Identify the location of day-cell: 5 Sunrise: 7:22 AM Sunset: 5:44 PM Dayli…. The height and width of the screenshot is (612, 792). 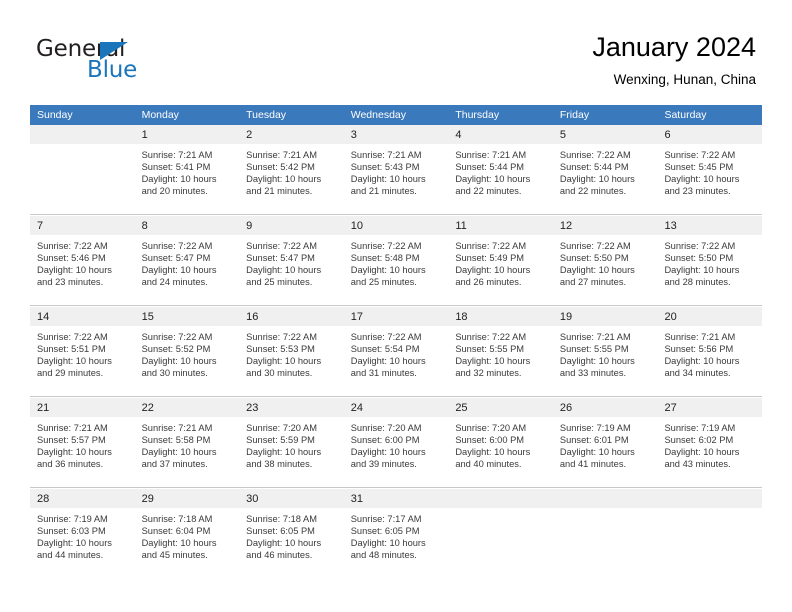
(605, 169).